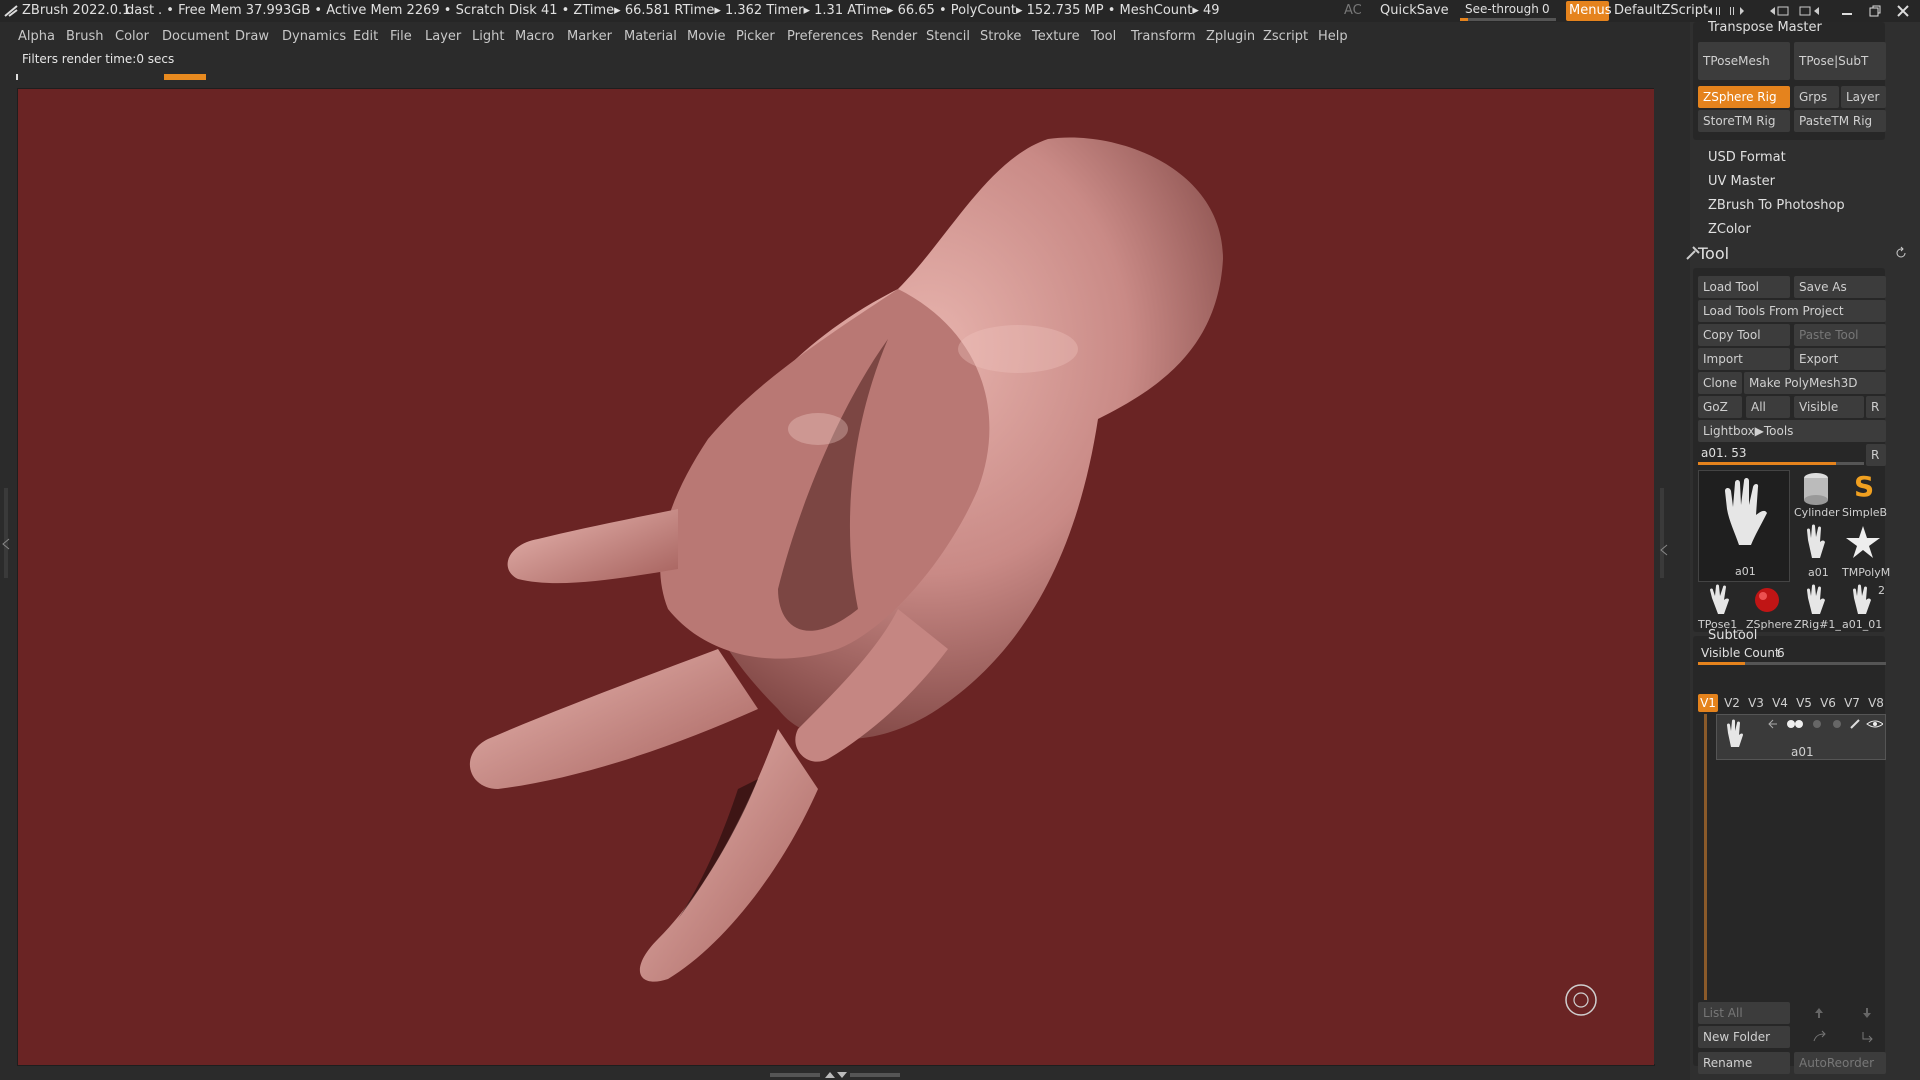 The height and width of the screenshot is (1080, 1920). What do you see at coordinates (948, 36) in the screenshot?
I see `menu-stencil: Stencil` at bounding box center [948, 36].